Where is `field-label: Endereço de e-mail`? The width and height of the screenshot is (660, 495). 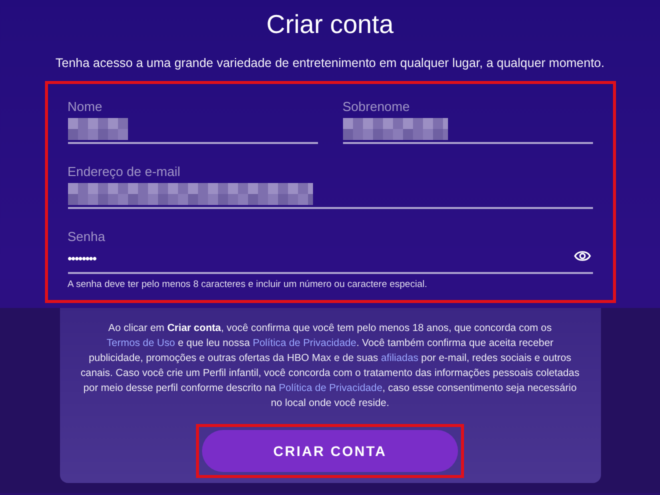 field-label: Endereço de e-mail is located at coordinates (124, 172).